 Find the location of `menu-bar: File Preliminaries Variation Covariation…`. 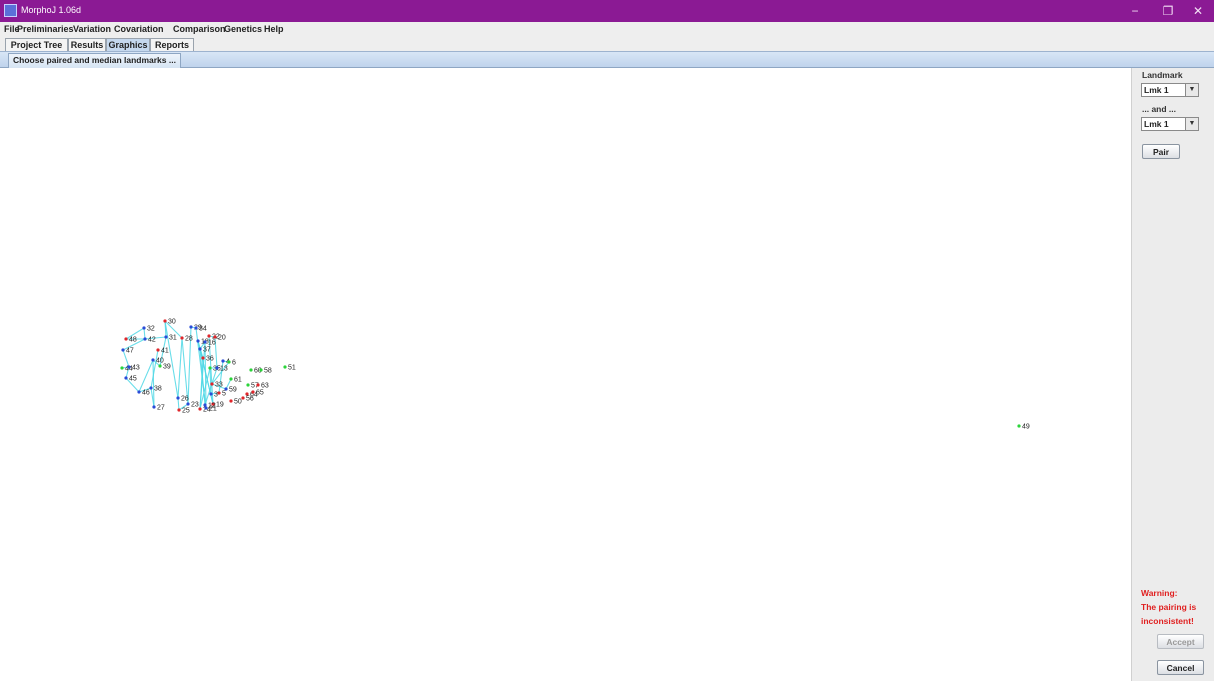

menu-bar: File Preliminaries Variation Covariation… is located at coordinates (607, 29).